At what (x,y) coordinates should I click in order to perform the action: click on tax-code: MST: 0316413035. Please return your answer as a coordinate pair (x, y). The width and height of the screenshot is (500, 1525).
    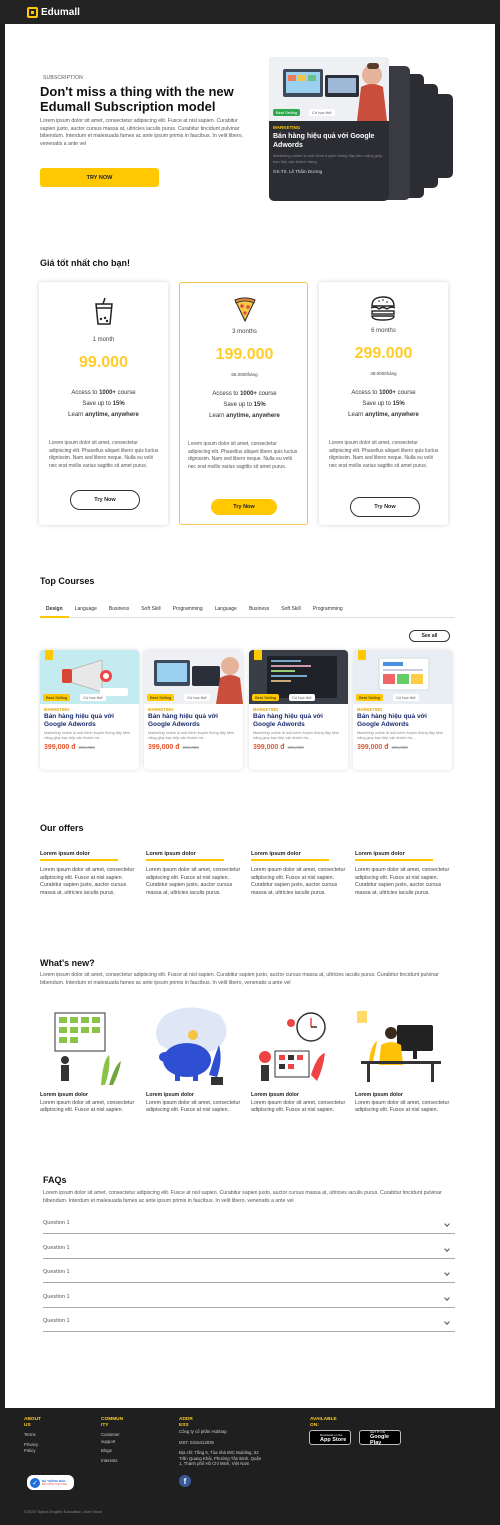
    Looking at the image, I should click on (196, 1442).